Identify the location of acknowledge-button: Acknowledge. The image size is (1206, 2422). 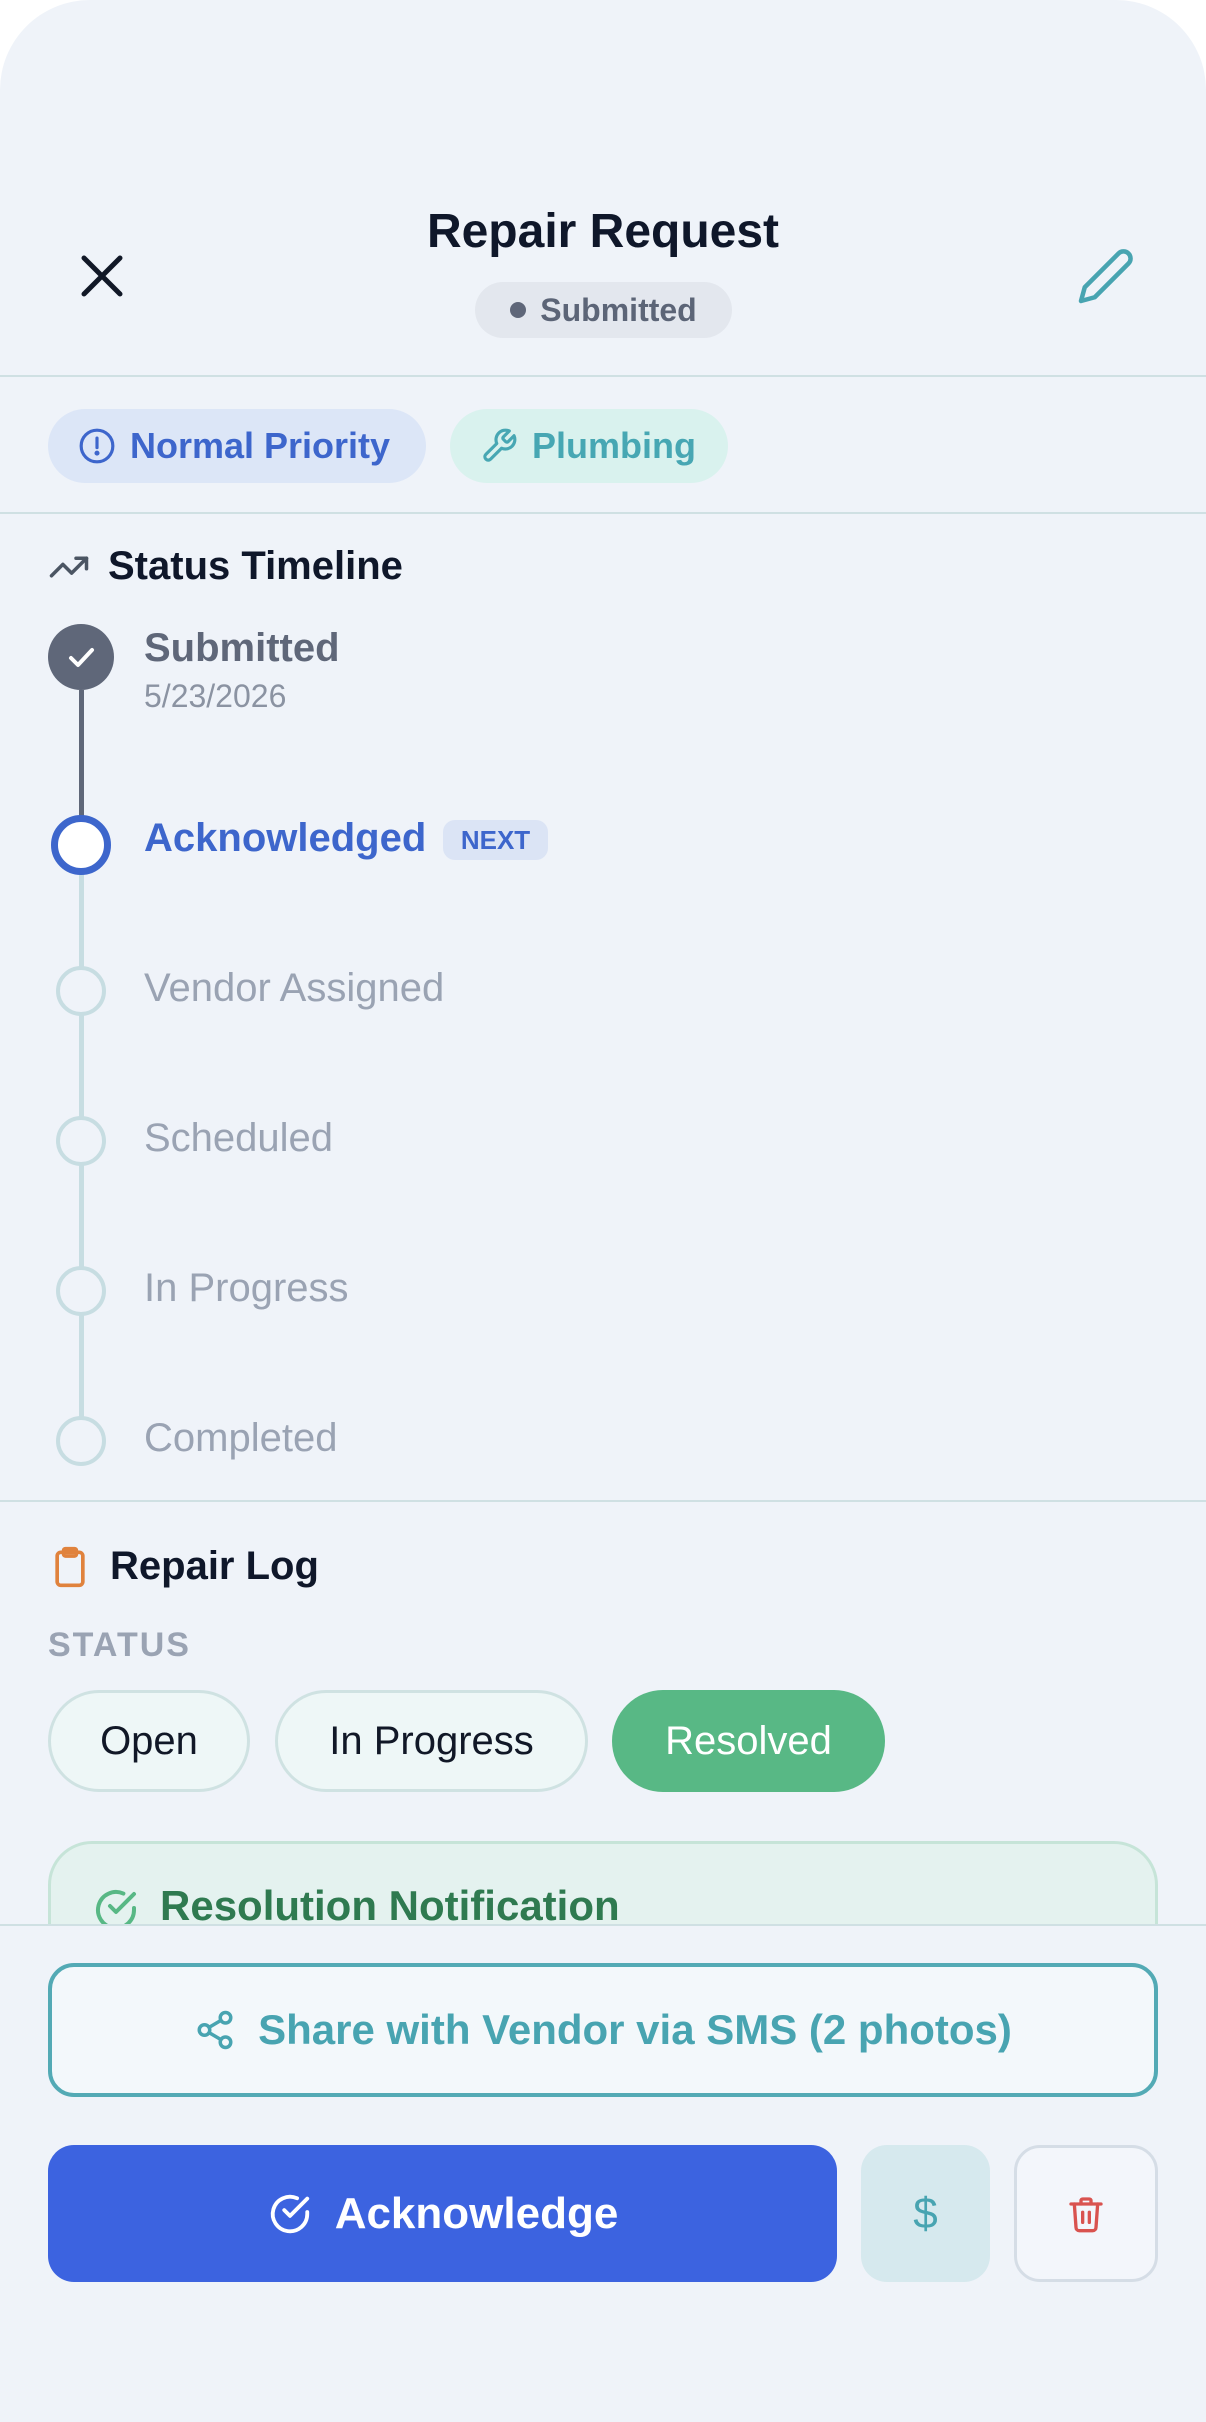
(442, 2213).